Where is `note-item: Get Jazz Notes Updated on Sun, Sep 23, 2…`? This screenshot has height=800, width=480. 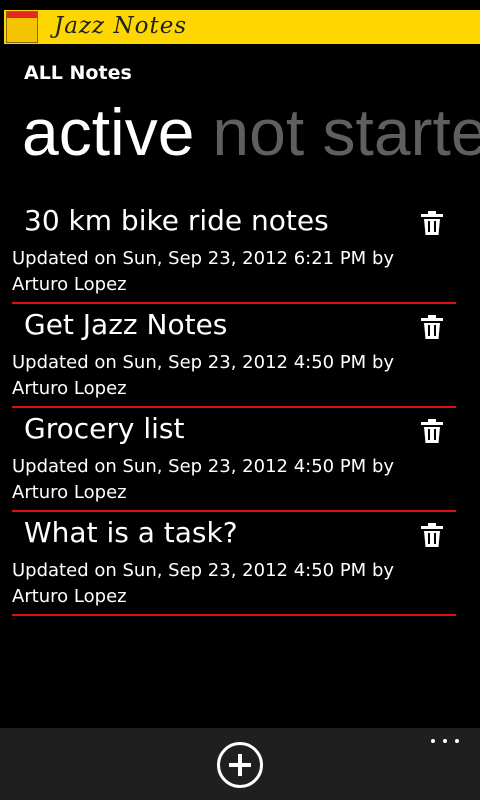
note-item: Get Jazz Notes Updated on Sun, Sep 23, 2… is located at coordinates (234, 358).